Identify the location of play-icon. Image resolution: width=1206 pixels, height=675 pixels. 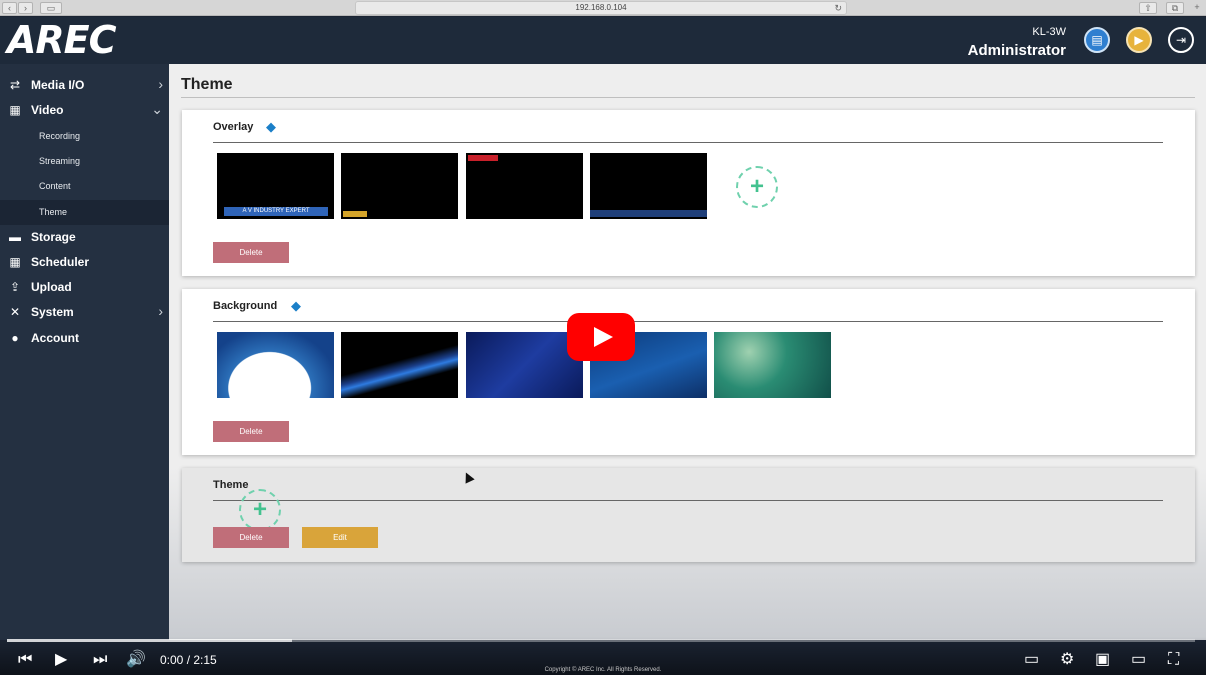
(603, 337).